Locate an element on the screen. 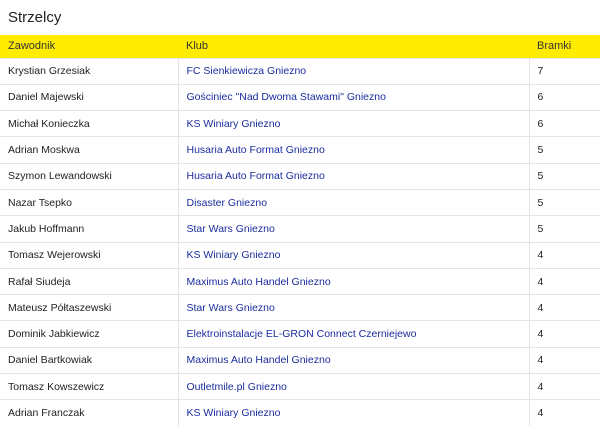  table-row: Nazar Tsepko Disaster Gniezno 5 is located at coordinates (300, 202).